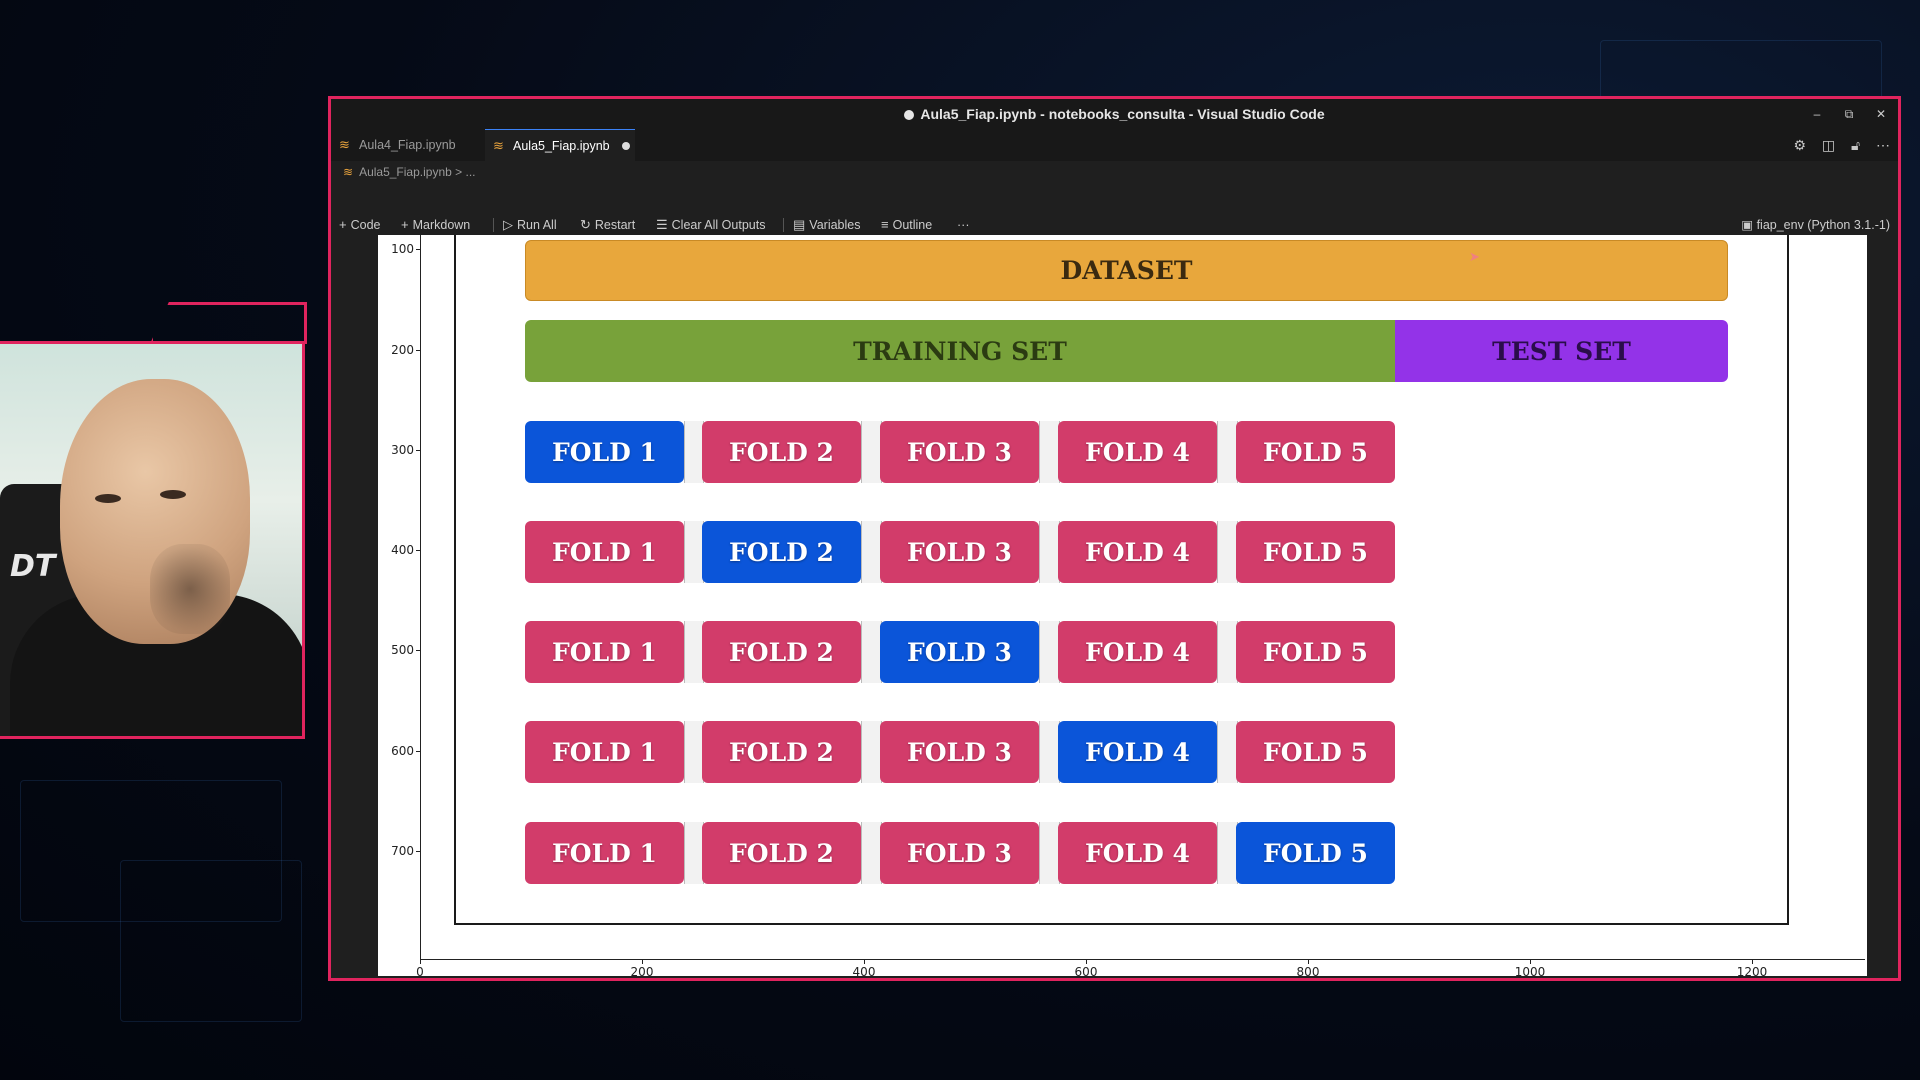  I want to click on restart-label: Restart, so click(615, 225).